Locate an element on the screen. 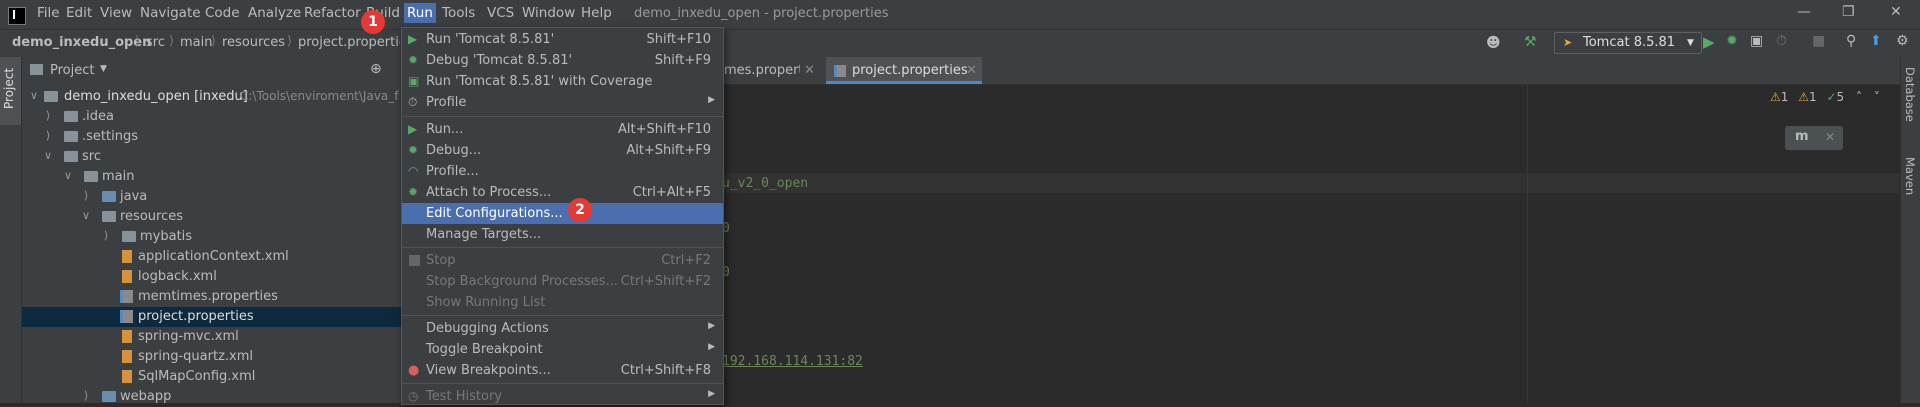 The width and height of the screenshot is (1920, 407). tab-project-properties: project.properties ✕ is located at coordinates (904, 70).